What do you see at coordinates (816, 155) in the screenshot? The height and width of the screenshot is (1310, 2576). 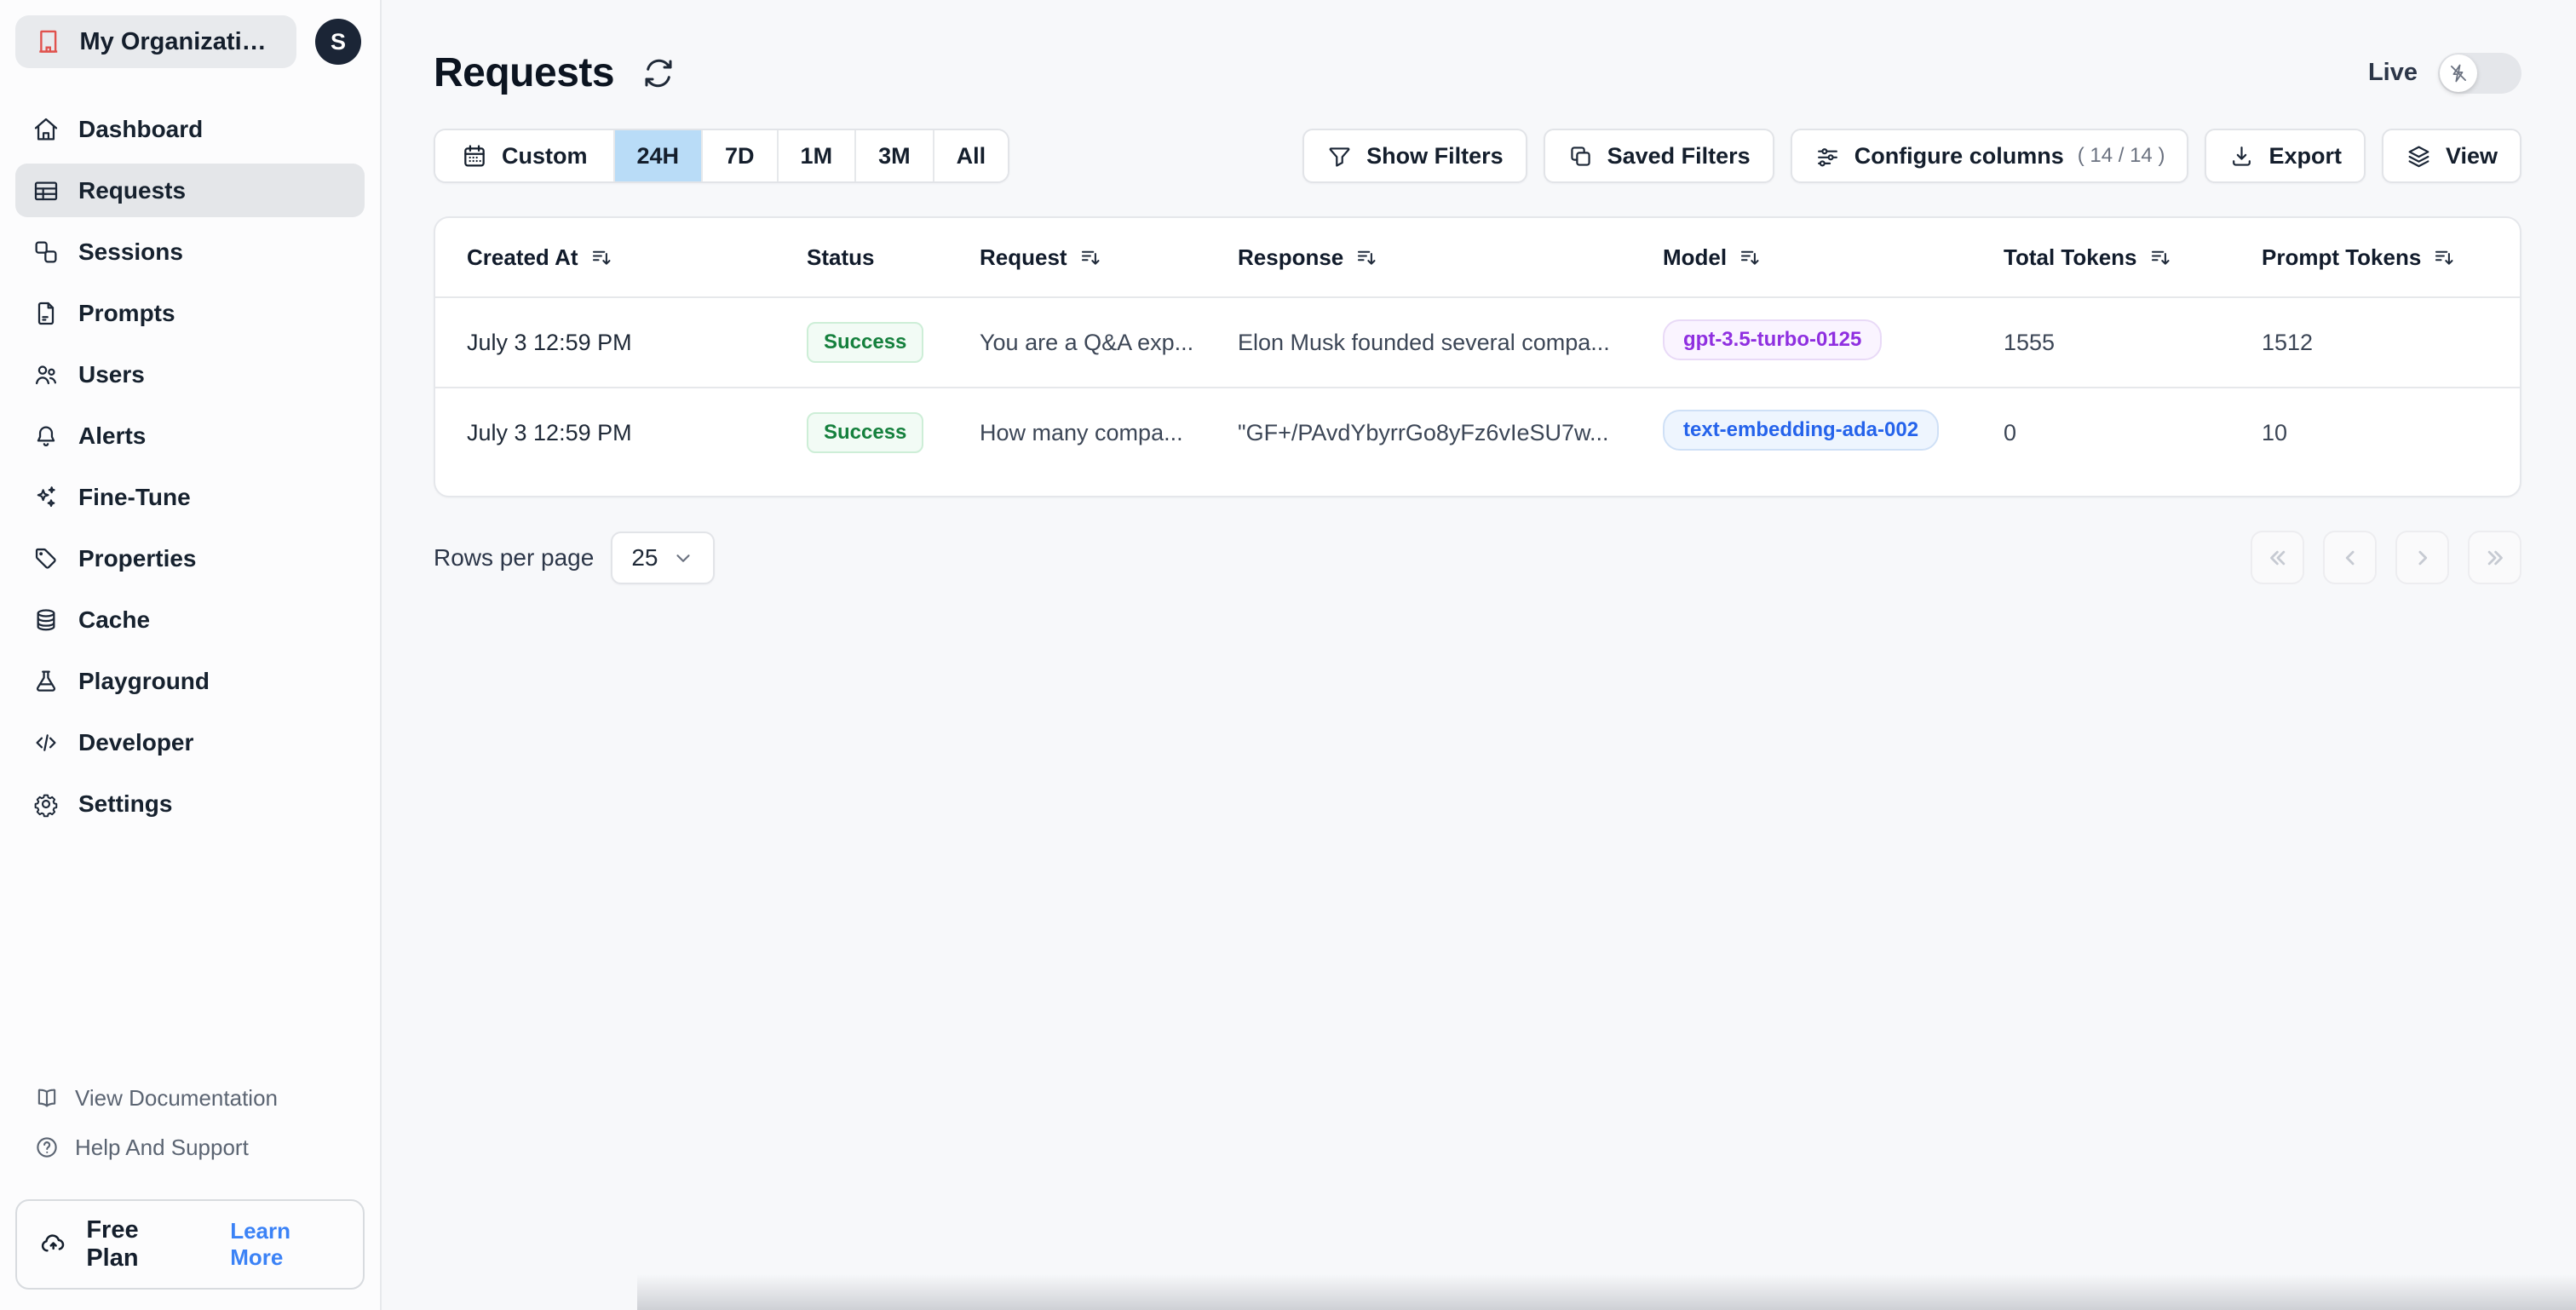 I see `time-range-1m: 1M` at bounding box center [816, 155].